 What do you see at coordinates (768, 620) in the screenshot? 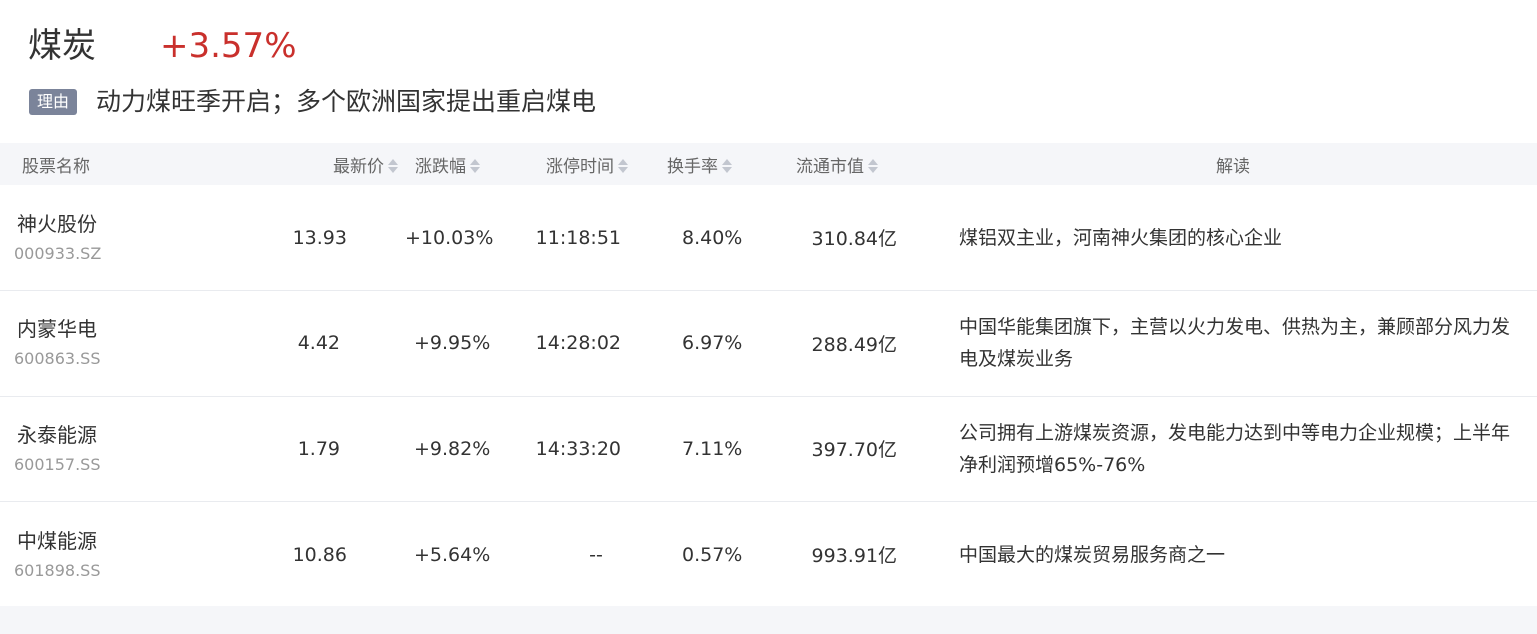
I see `footer-band` at bounding box center [768, 620].